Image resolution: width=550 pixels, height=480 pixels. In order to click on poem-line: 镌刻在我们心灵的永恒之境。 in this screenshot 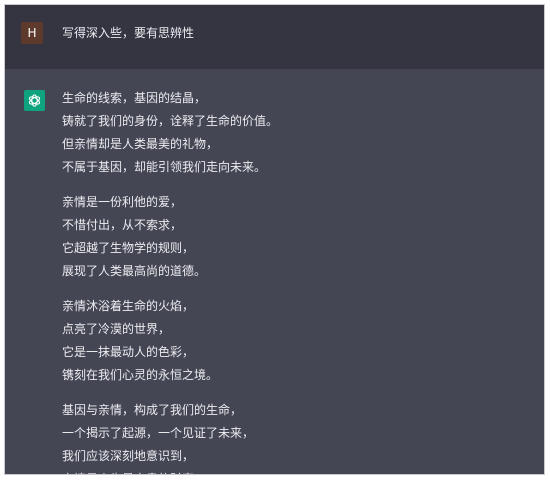, I will do `click(140, 375)`.